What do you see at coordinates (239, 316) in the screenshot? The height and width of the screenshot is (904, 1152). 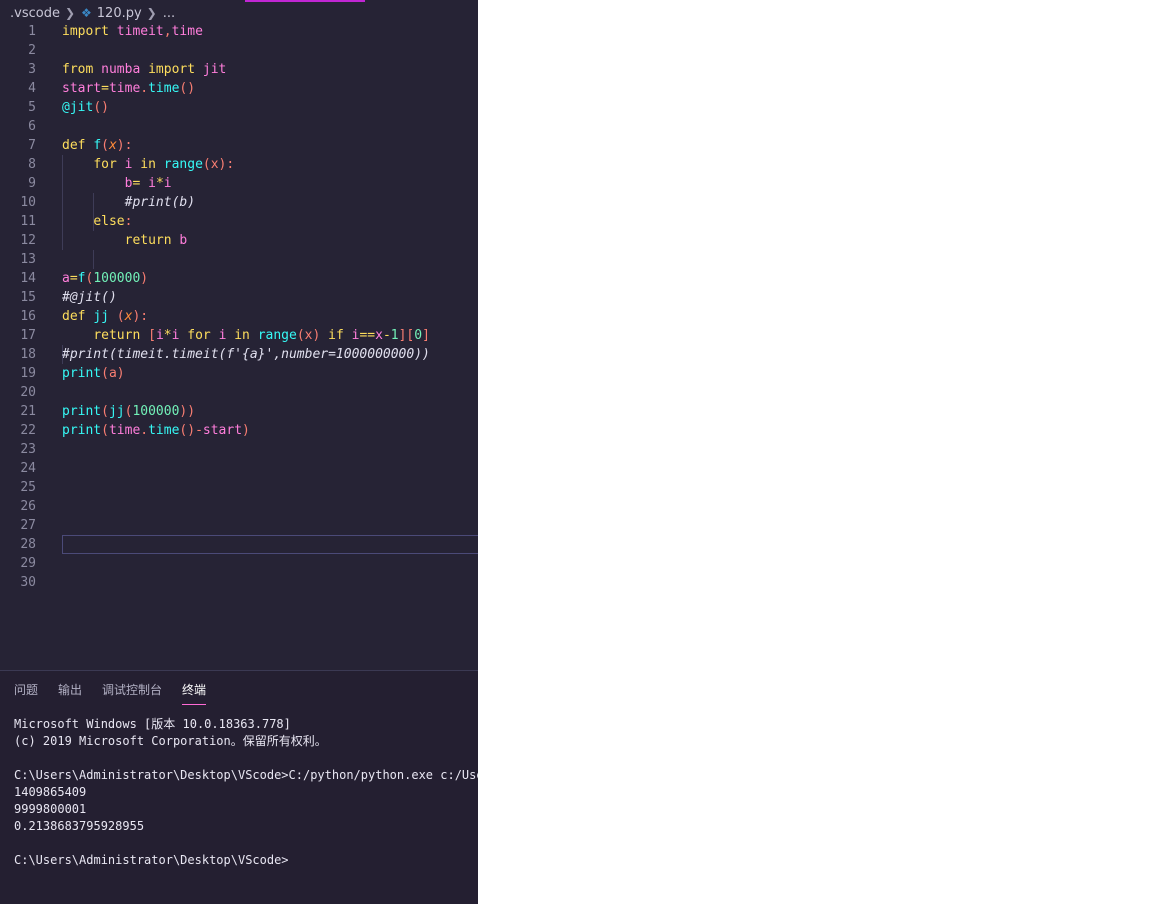 I see `code-line: 16 def jj (x):` at bounding box center [239, 316].